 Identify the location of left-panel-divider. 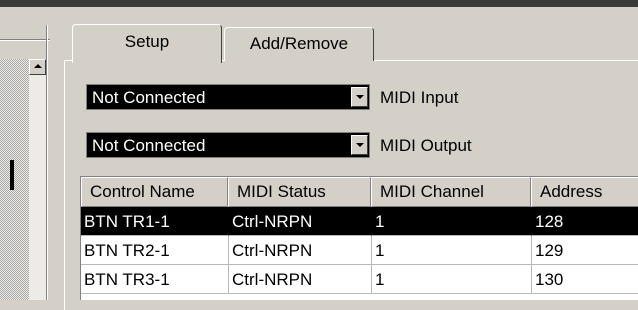
(25, 40).